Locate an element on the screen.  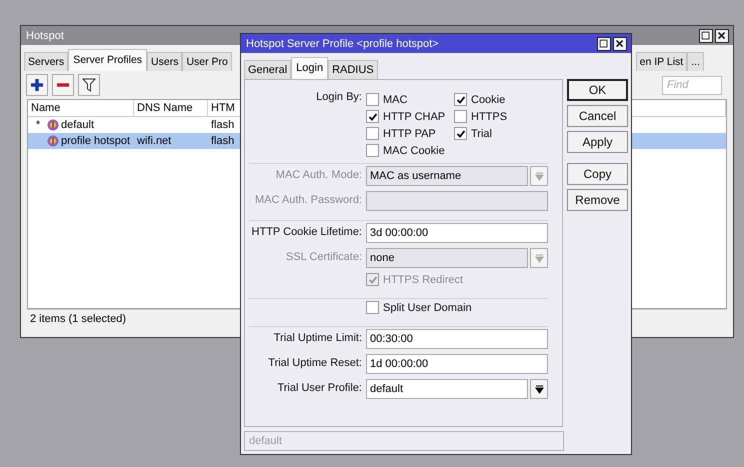
dialog-button: Remove is located at coordinates (597, 200).